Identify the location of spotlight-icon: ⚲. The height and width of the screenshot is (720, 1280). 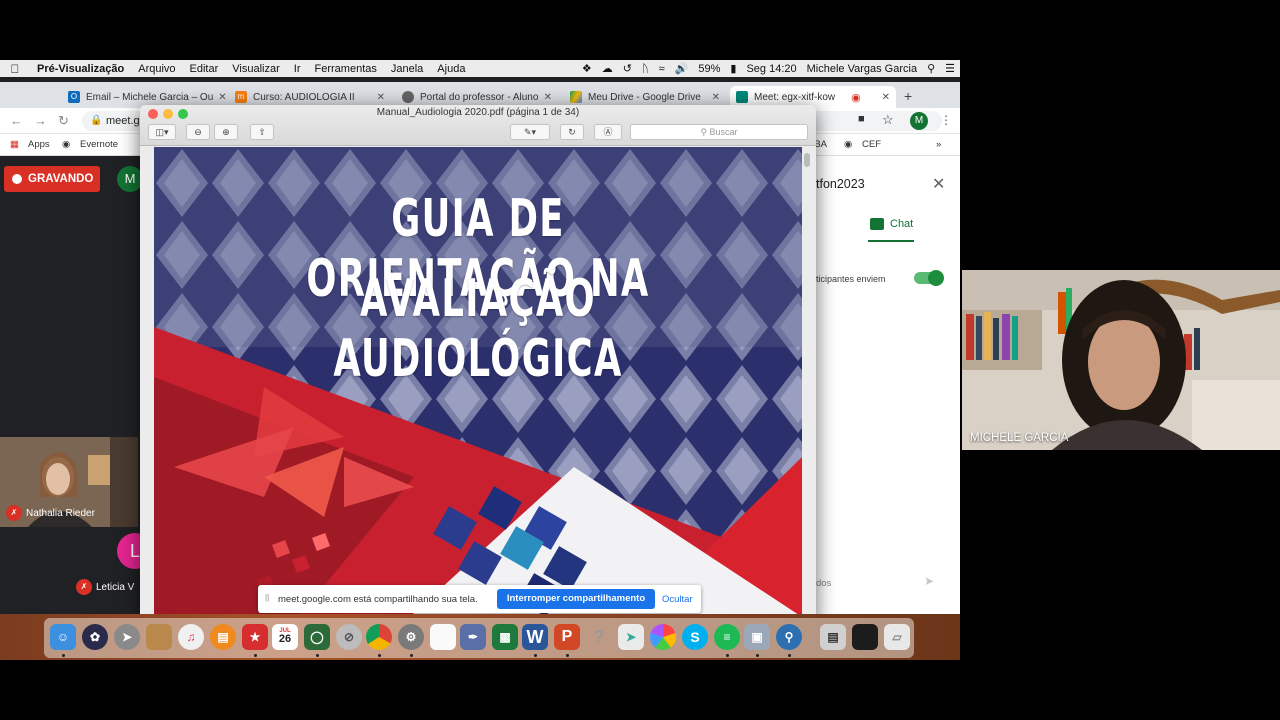
(931, 68).